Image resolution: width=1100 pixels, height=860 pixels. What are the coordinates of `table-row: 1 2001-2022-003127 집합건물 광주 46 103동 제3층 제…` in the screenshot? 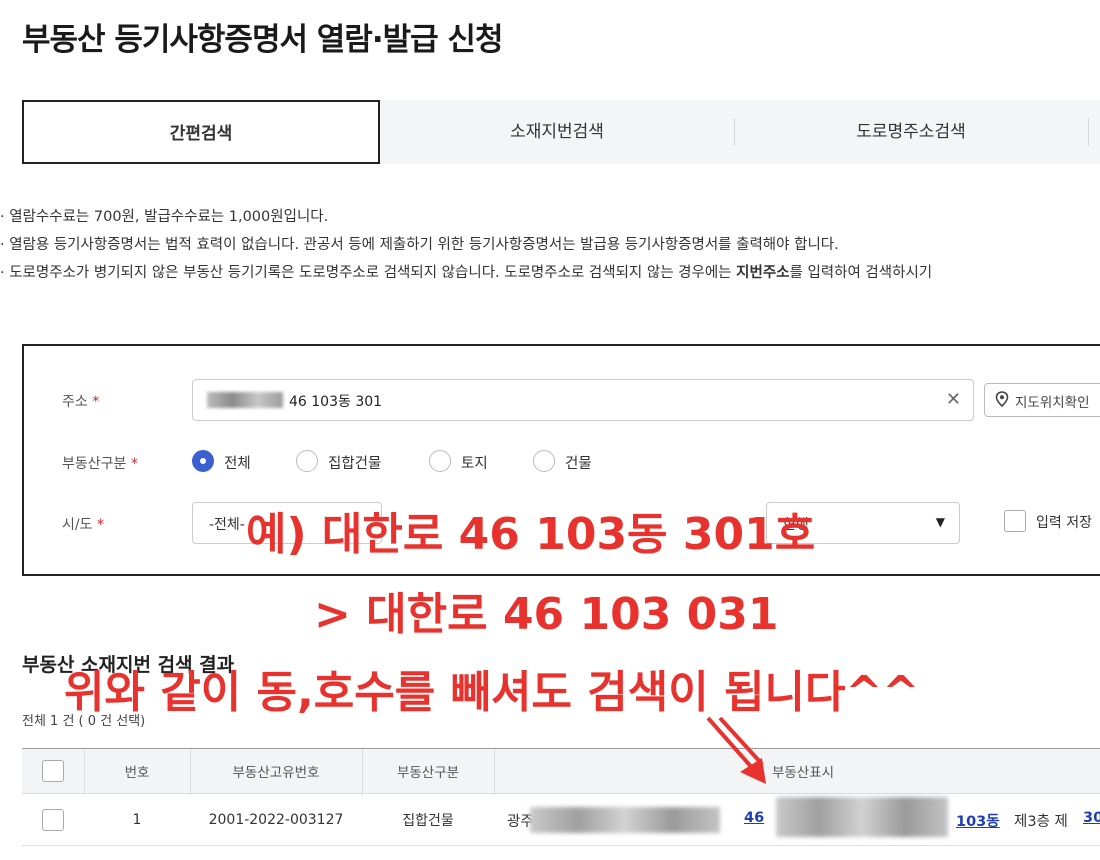 It's located at (561, 820).